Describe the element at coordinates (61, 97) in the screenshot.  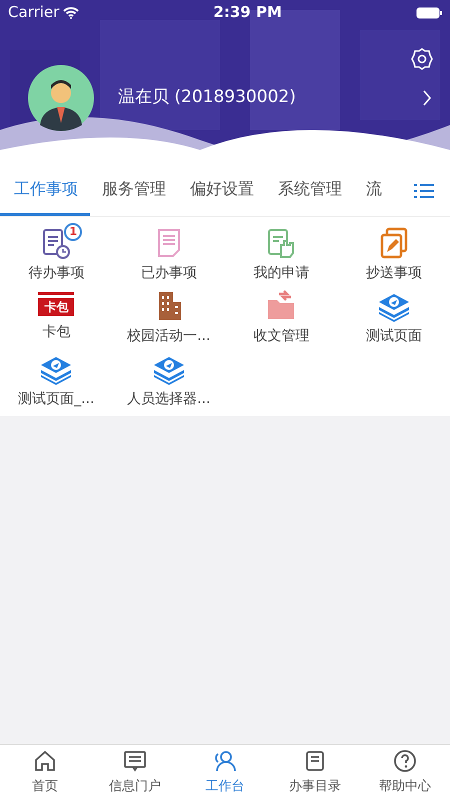
I see `avatar` at that location.